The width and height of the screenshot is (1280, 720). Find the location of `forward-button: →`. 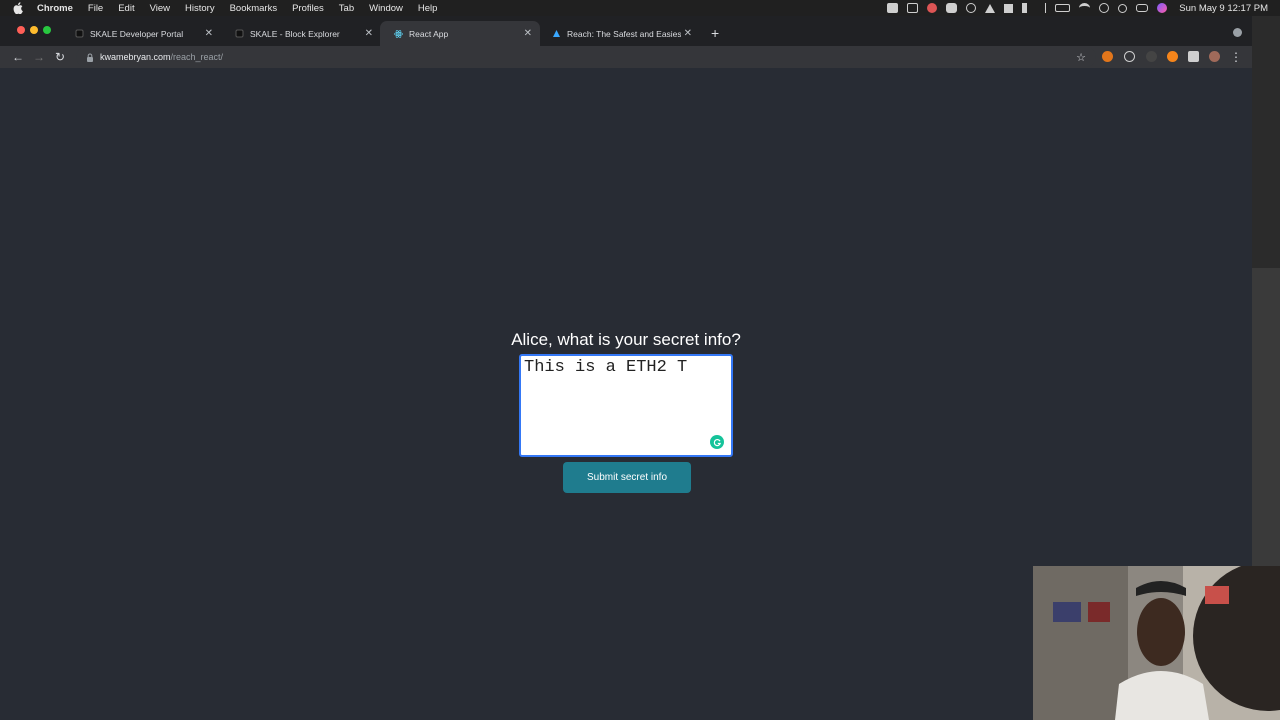

forward-button: → is located at coordinates (39, 57).